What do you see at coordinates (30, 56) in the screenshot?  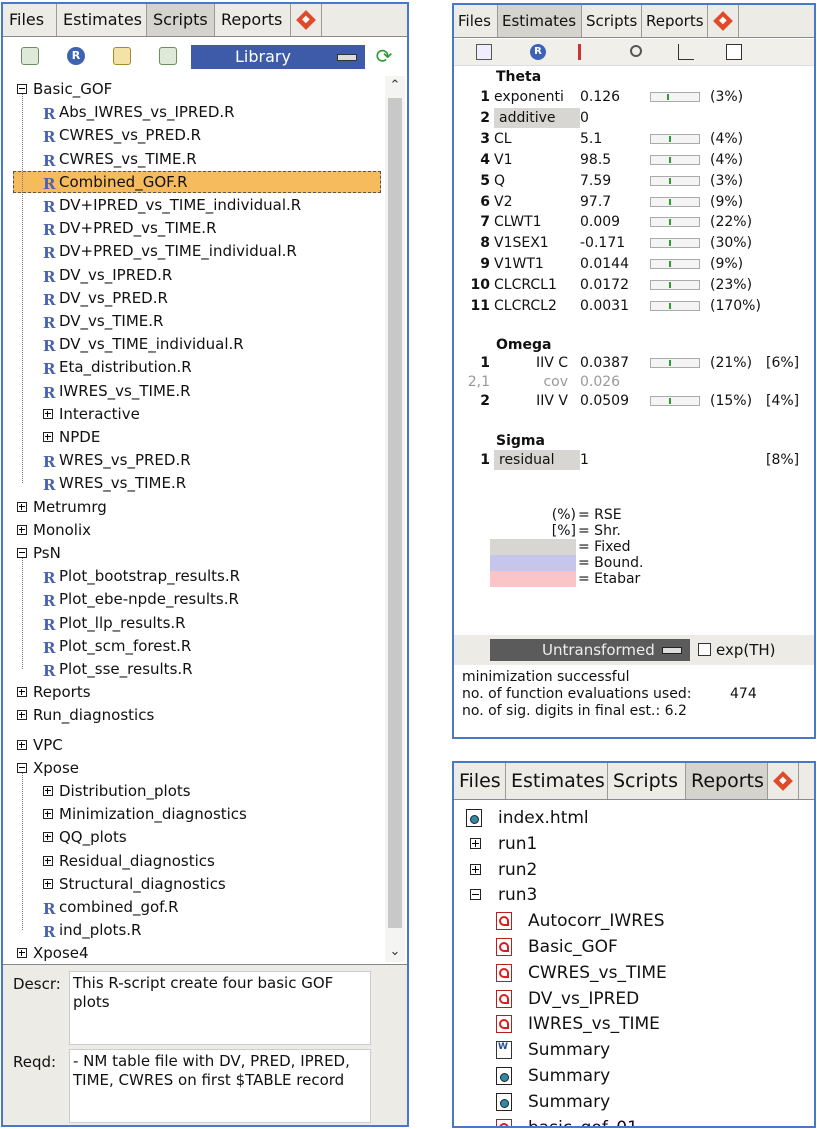 I see `run-script-icon` at bounding box center [30, 56].